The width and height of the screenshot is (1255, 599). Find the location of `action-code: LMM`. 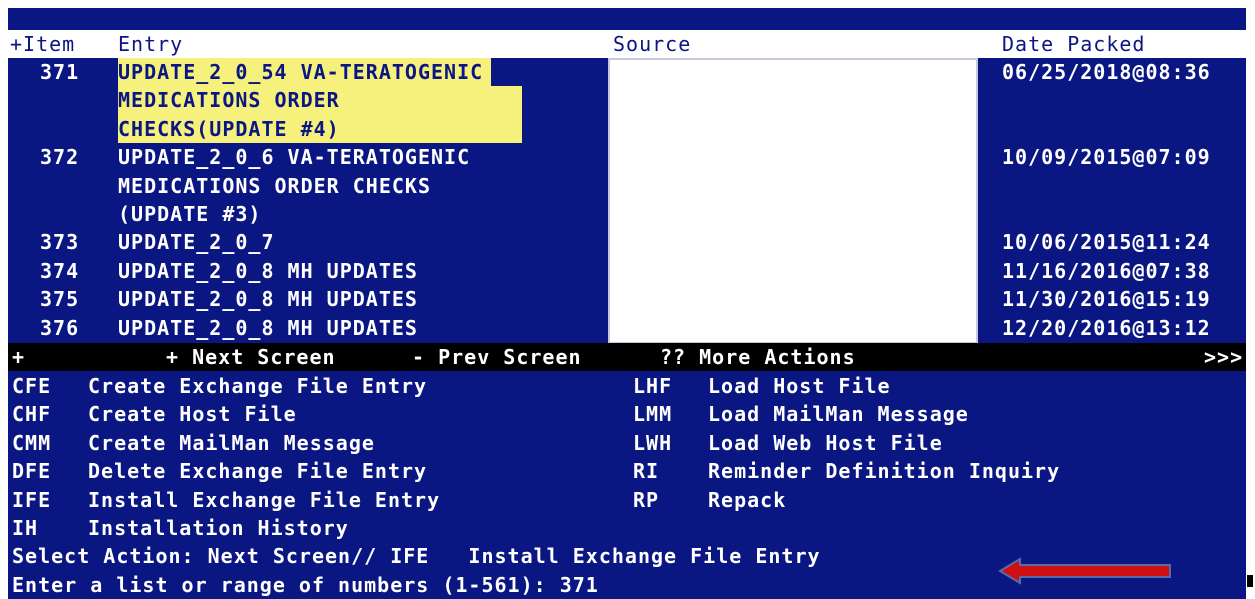

action-code: LMM is located at coordinates (653, 414).